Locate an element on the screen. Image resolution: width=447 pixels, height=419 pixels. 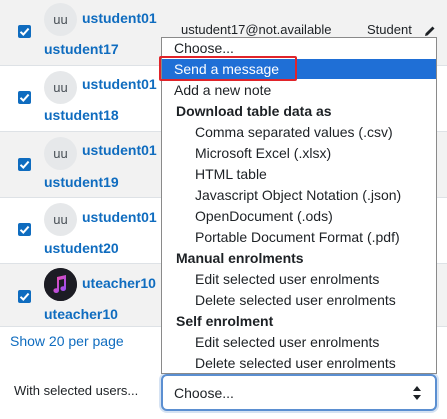
optgroup-manual-enrolments: Manual enrolments is located at coordinates (240, 258).